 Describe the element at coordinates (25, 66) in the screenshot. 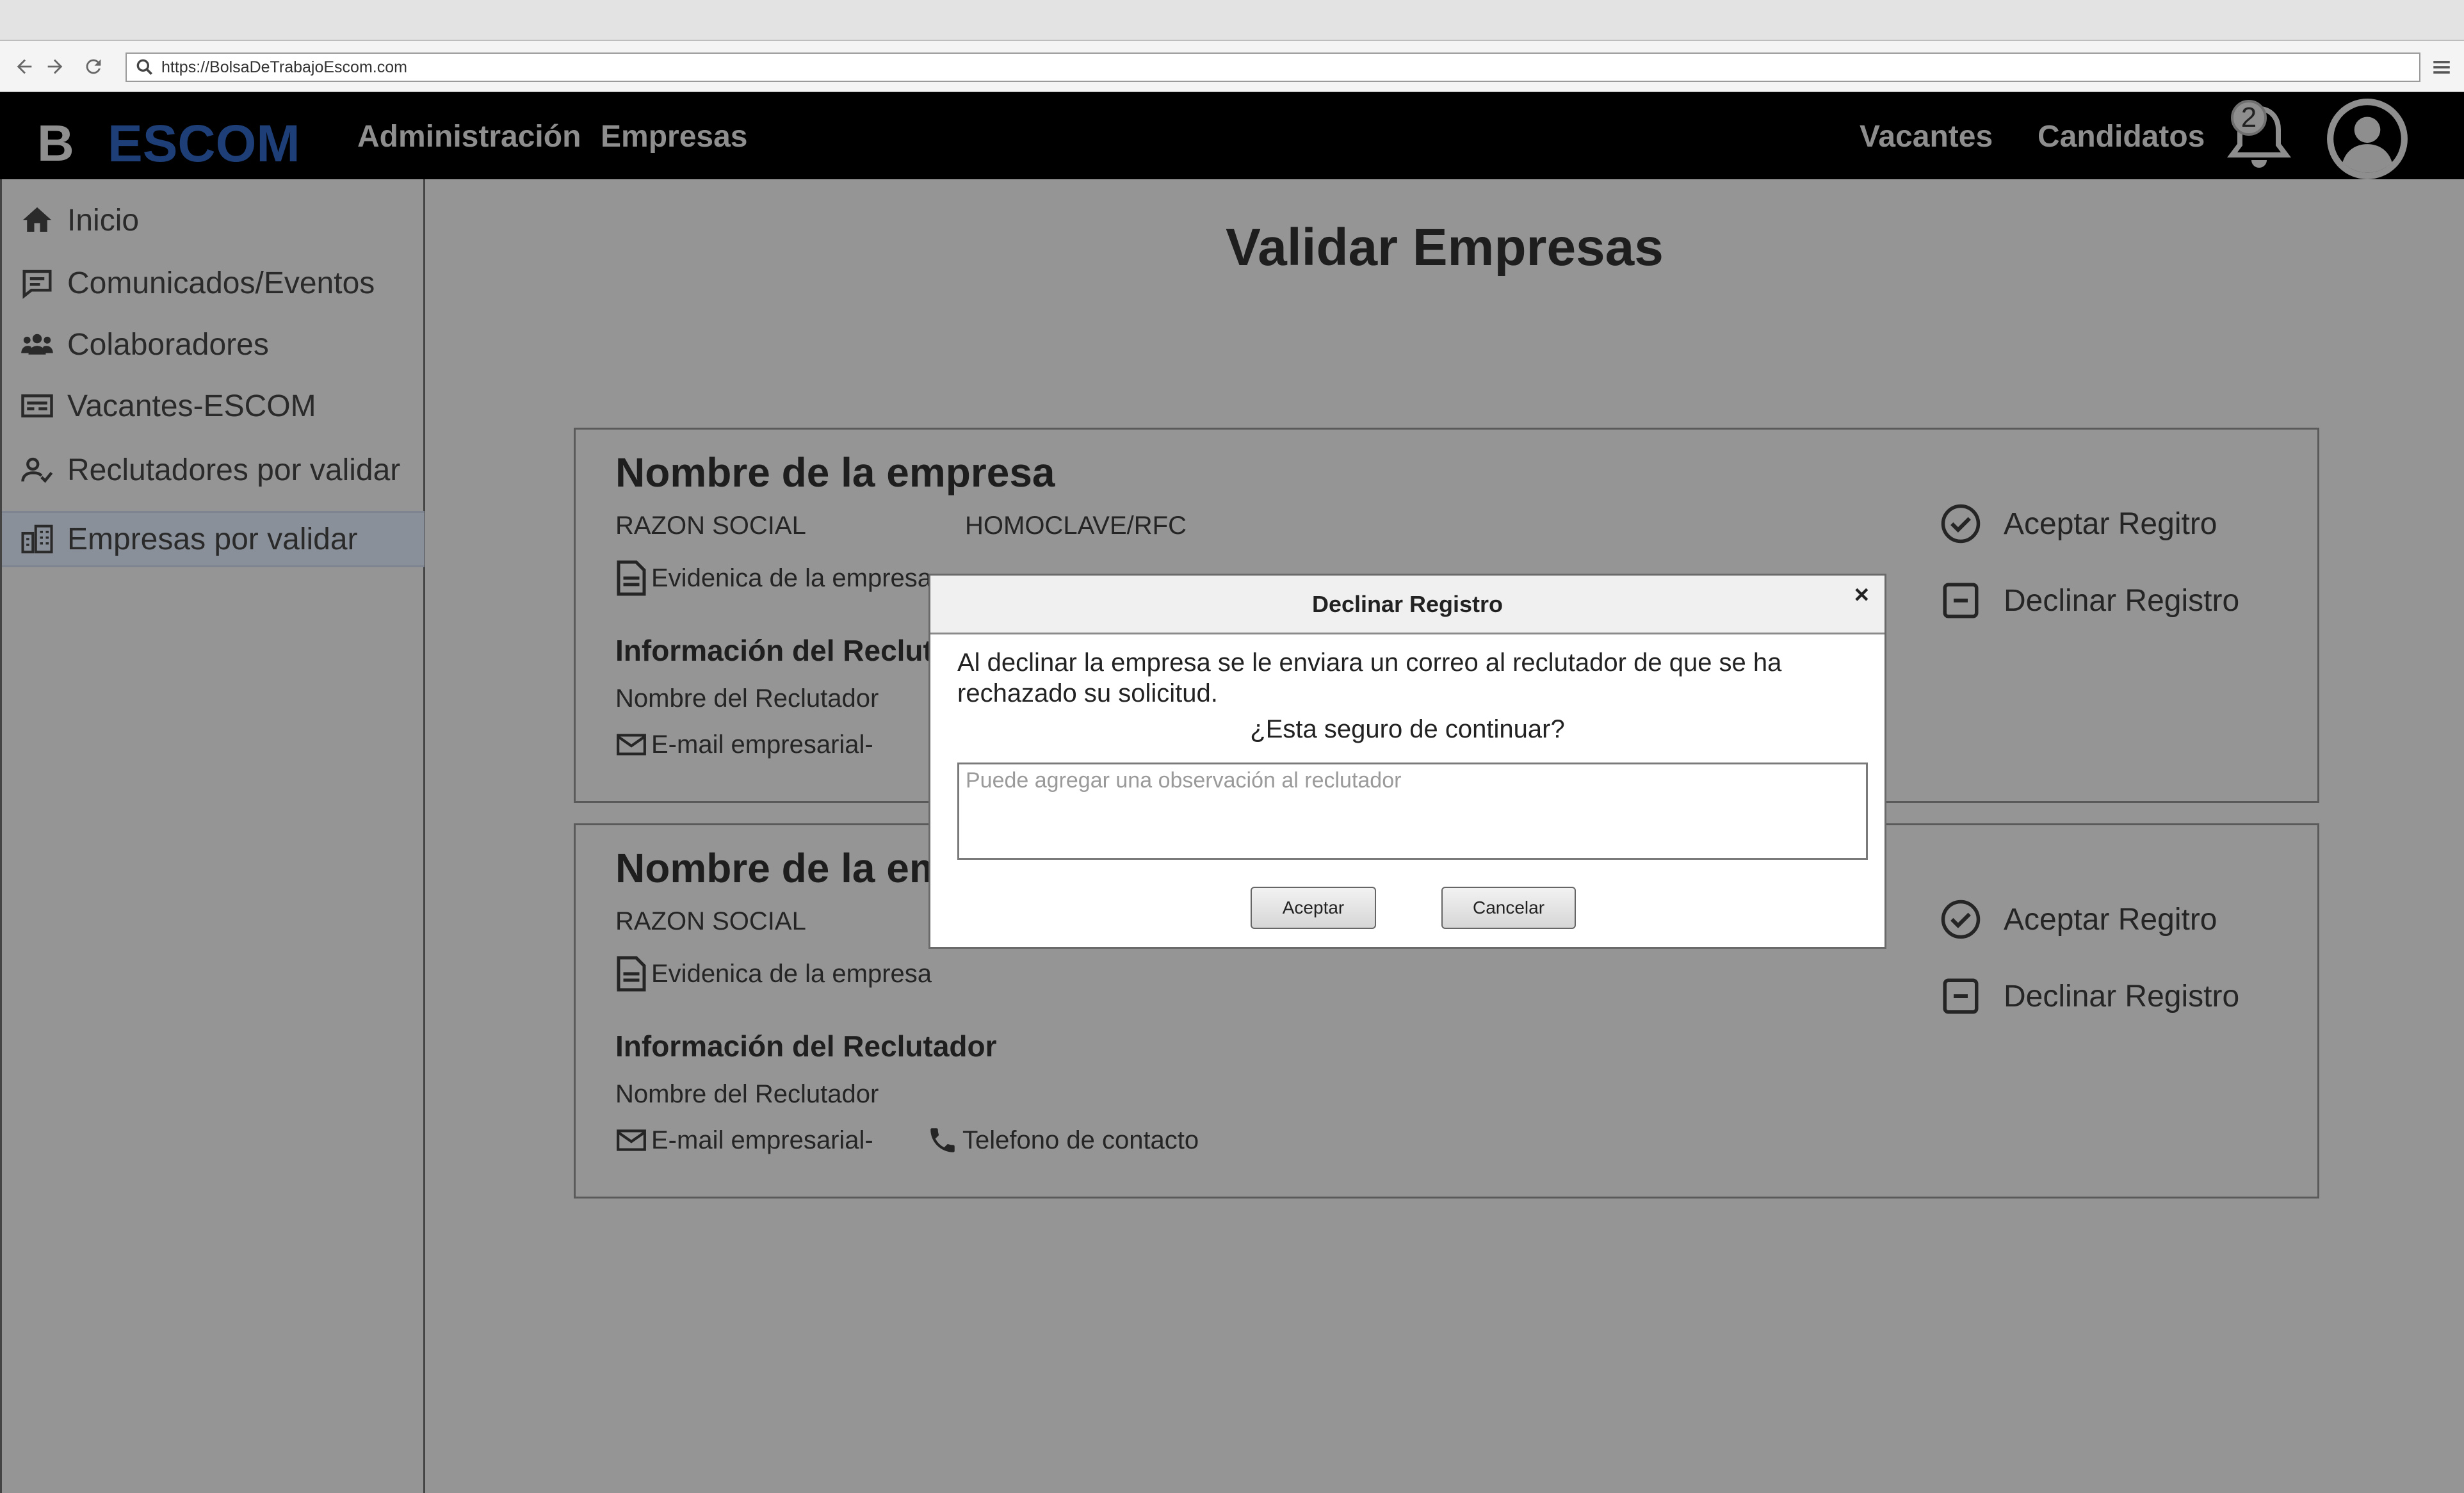

I see `back-icon` at that location.